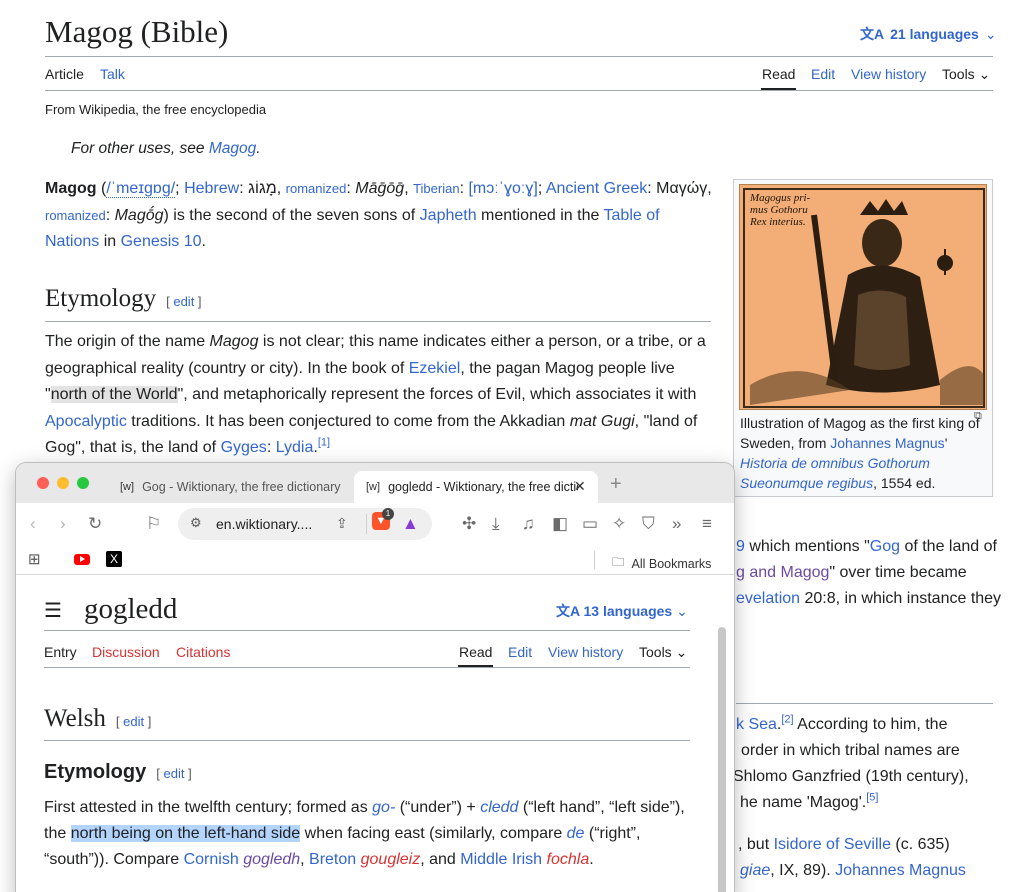  Describe the element at coordinates (114, 559) in the screenshot. I see `x-twitter-icon: X` at that location.